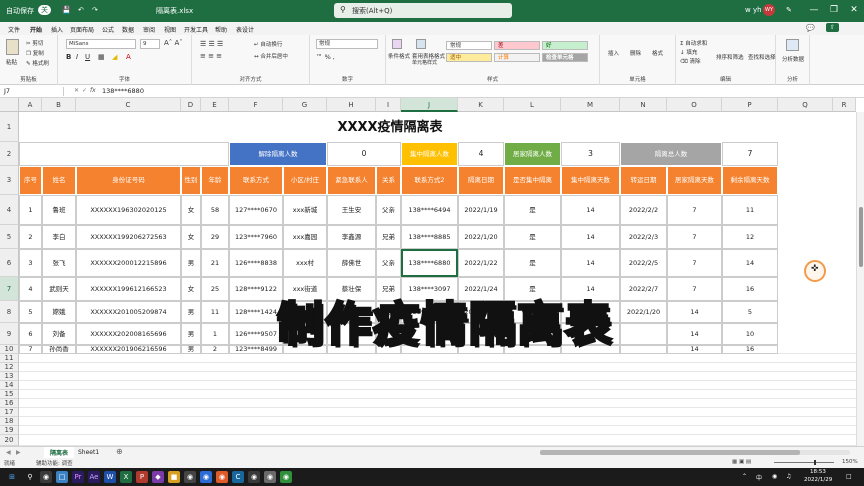  What do you see at coordinates (170, 29) in the screenshot?
I see `menu-view: 视图` at bounding box center [170, 29].